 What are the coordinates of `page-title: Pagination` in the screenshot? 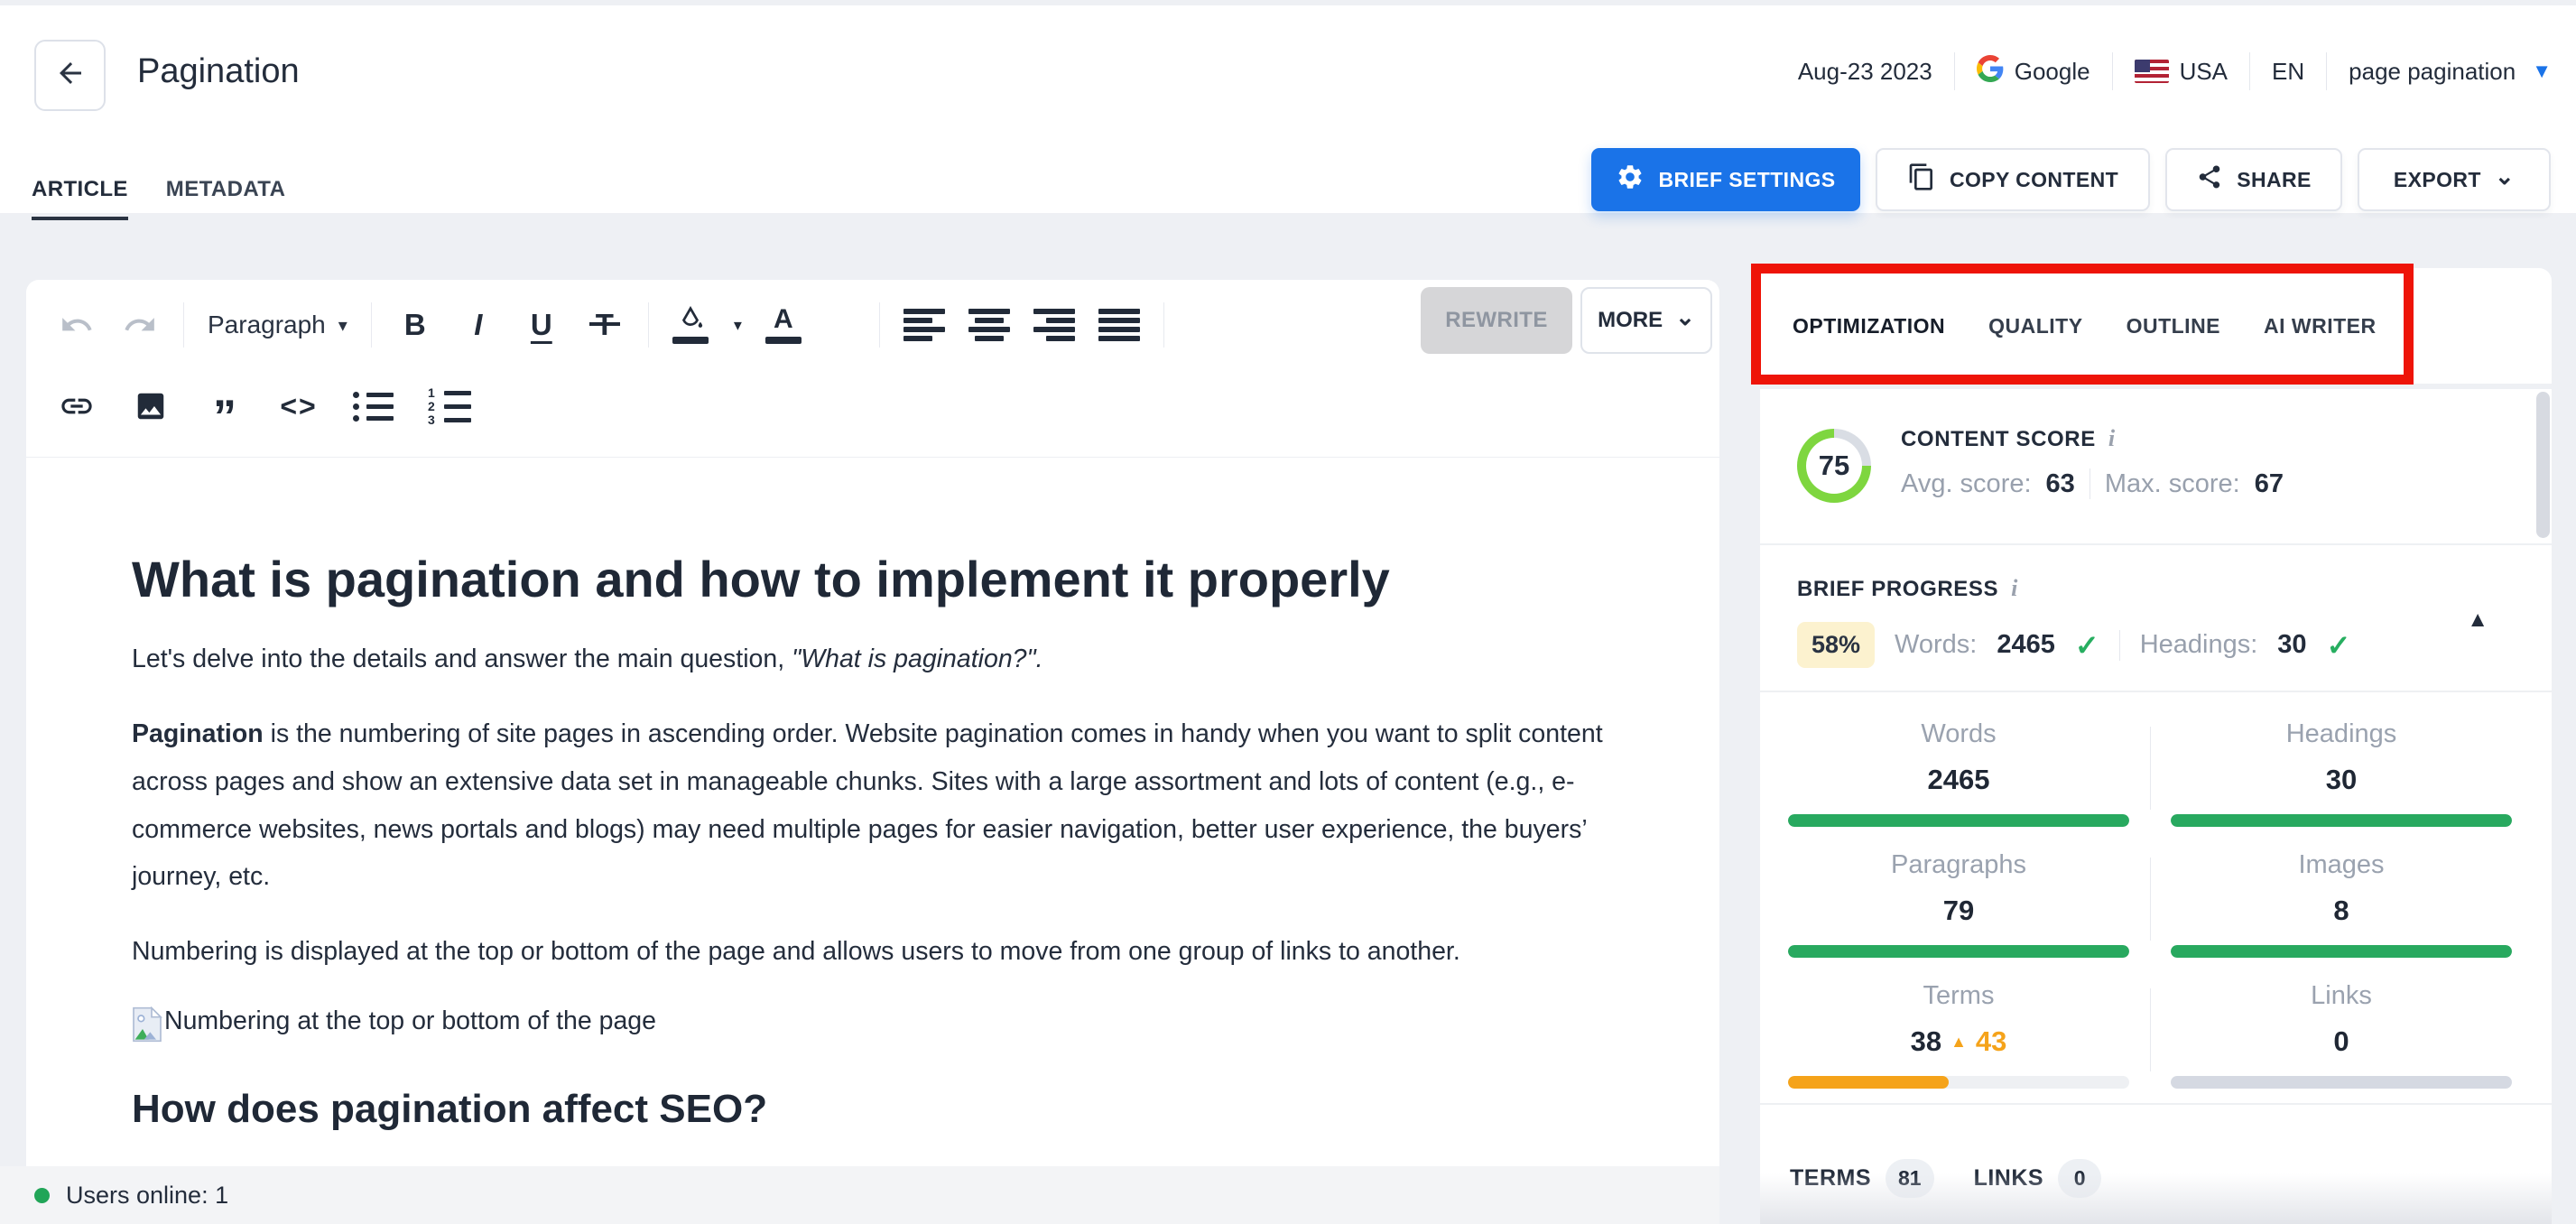 It's located at (219, 71).